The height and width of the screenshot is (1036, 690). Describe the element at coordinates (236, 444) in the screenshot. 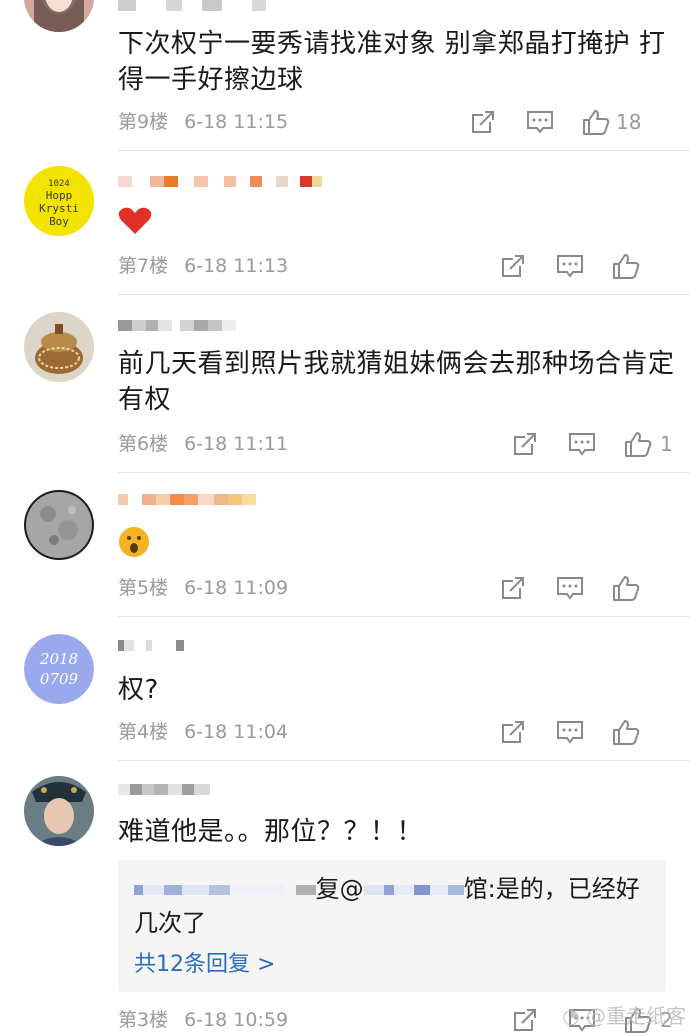

I see `timestamp: 6-18 11:11` at that location.